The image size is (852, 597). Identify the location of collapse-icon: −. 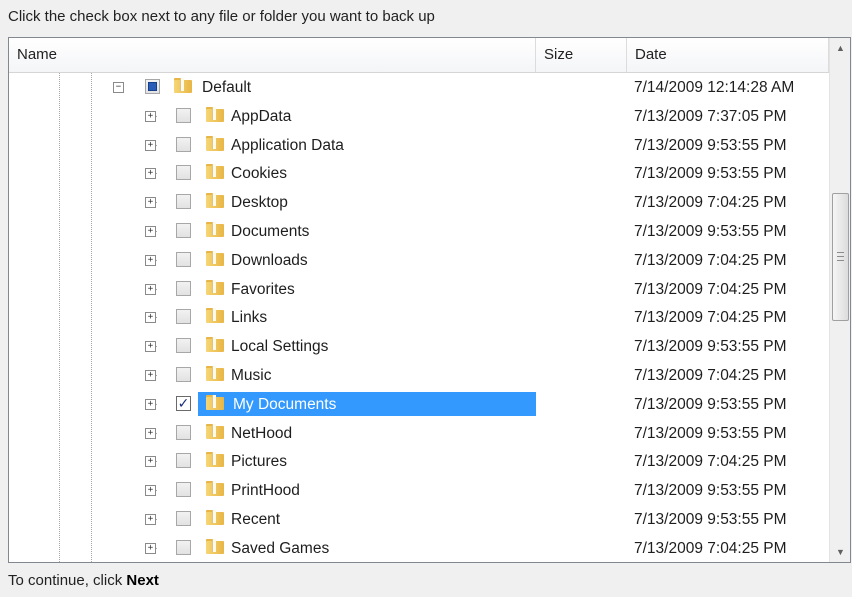
(118, 87).